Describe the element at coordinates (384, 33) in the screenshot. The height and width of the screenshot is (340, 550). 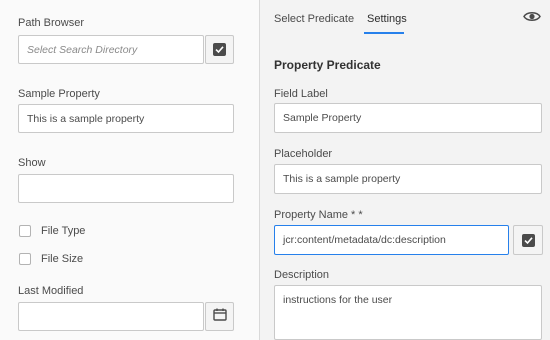
I see `active-tab-indicator` at that location.